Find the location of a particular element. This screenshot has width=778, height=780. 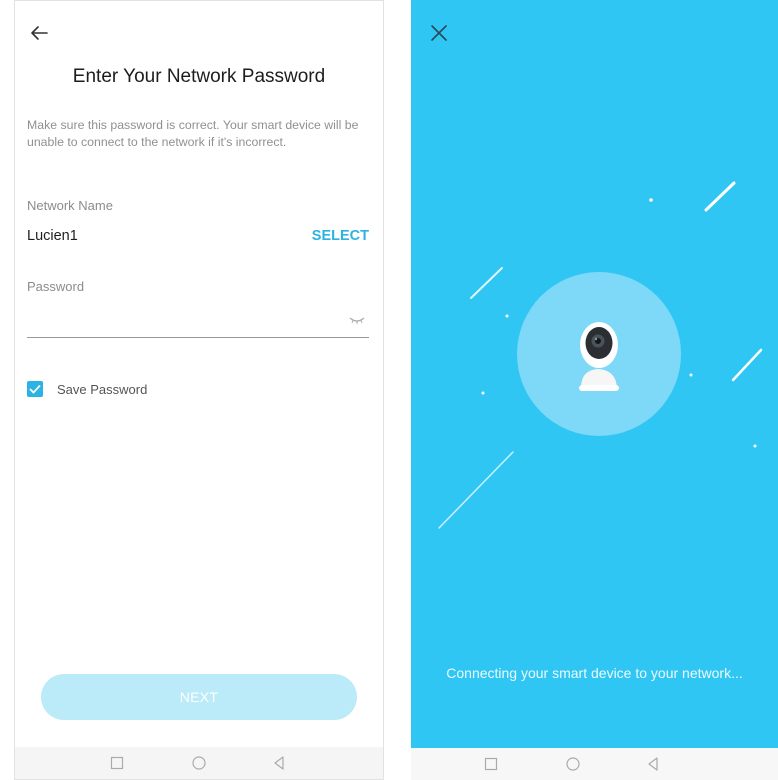

arrow-left-icon is located at coordinates (39, 33).